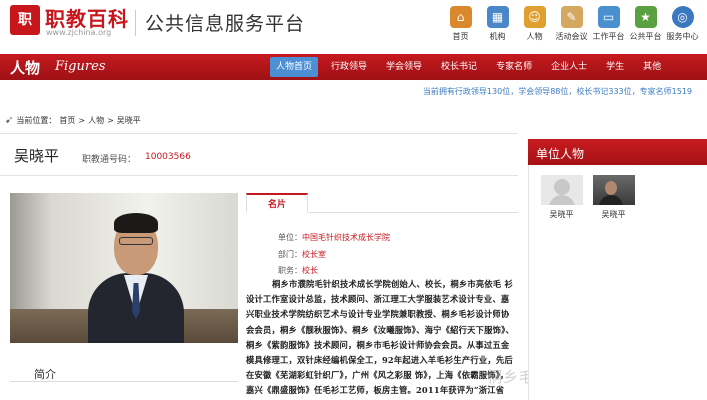  Describe the element at coordinates (168, 157) in the screenshot. I see `reg-number-value: 10003566` at that location.